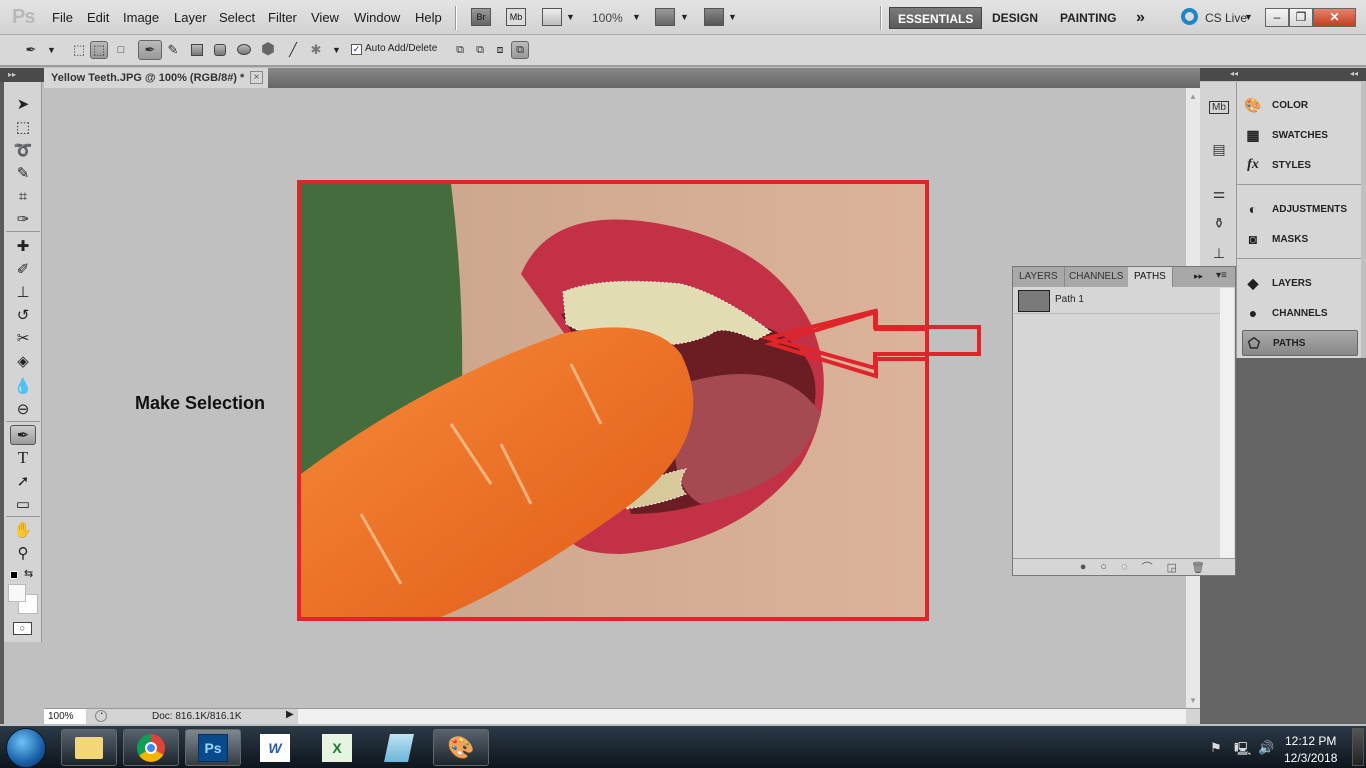 The image size is (1366, 768). What do you see at coordinates (1219, 107) in the screenshot?
I see `mini-bridge-icon: Mb` at bounding box center [1219, 107].